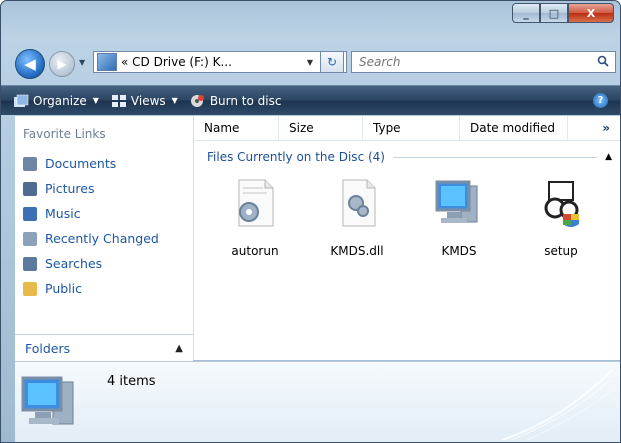 The image size is (621, 443). I want to click on installer-shield-icon, so click(561, 204).